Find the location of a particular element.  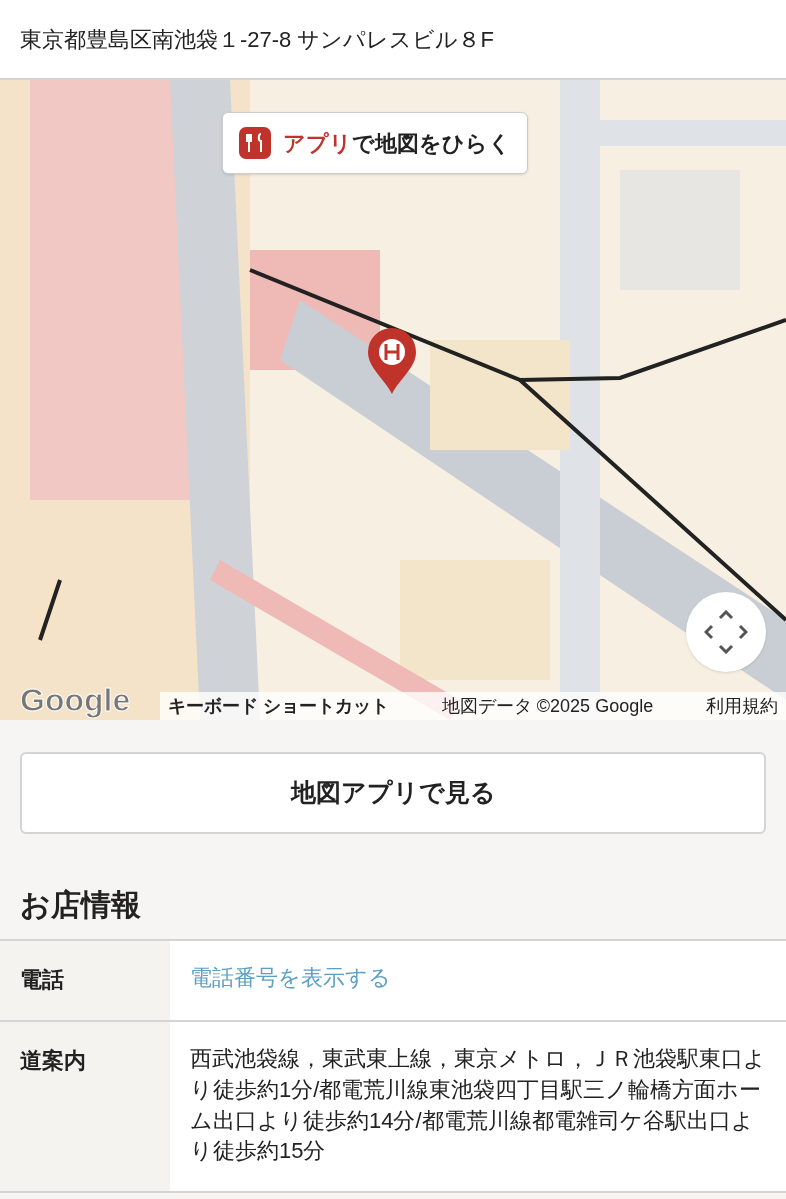

row-label: 道案内 is located at coordinates (53, 1060).